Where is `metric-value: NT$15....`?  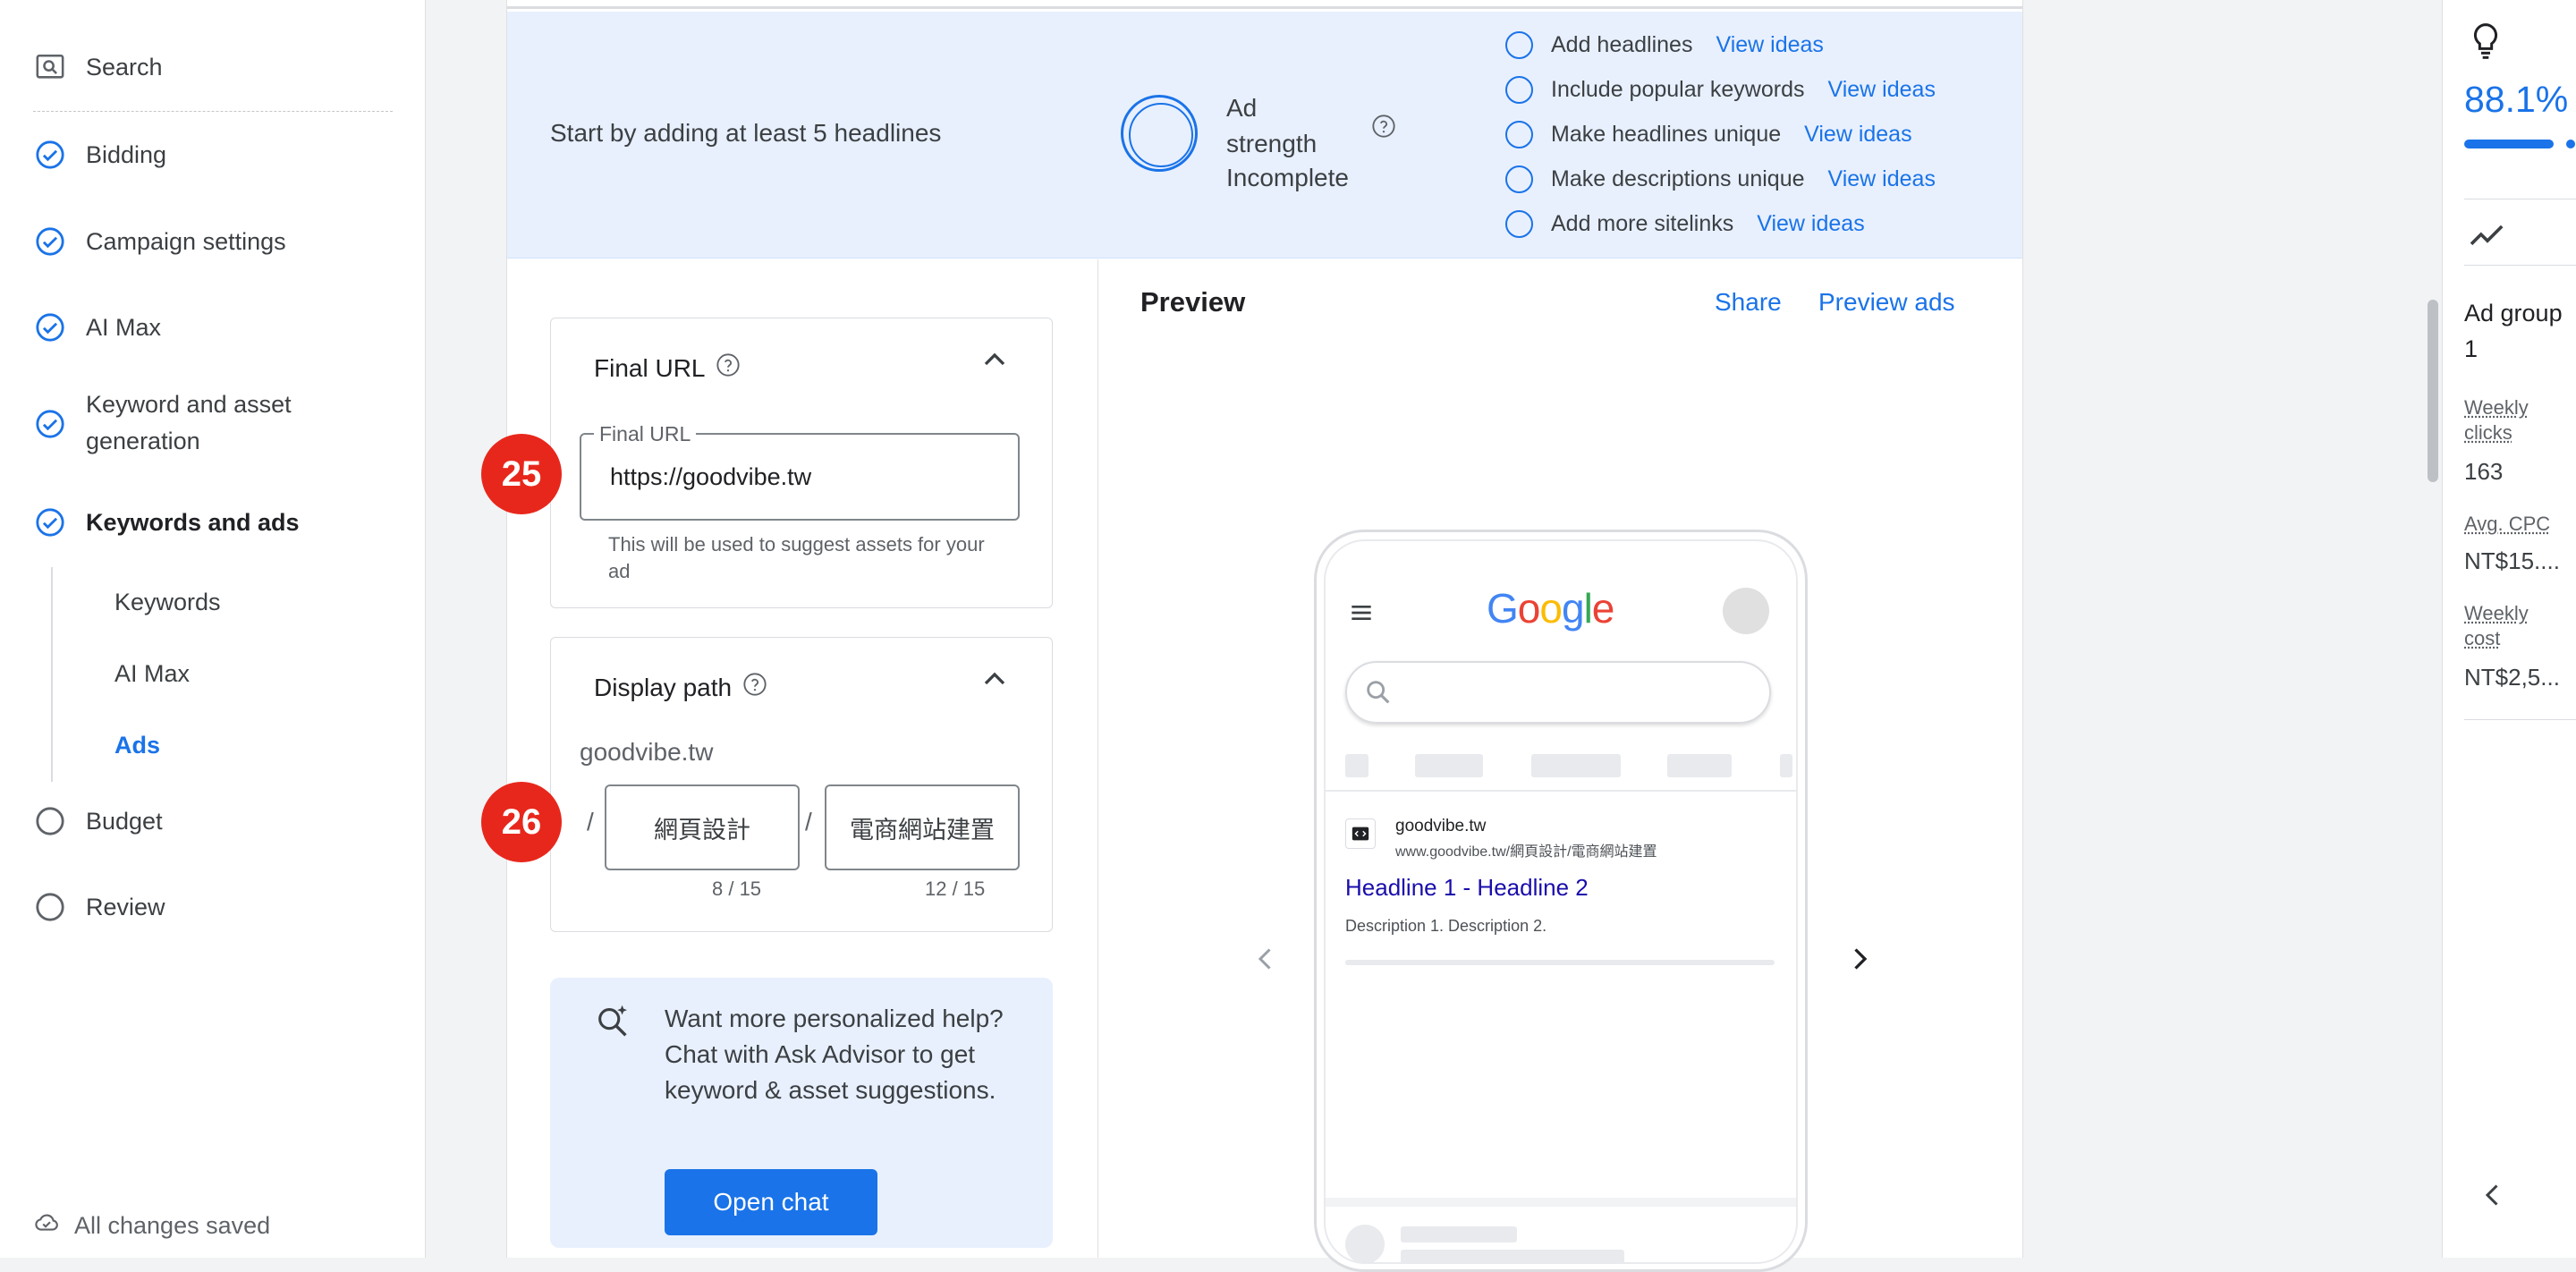 metric-value: NT$15.... is located at coordinates (2512, 561).